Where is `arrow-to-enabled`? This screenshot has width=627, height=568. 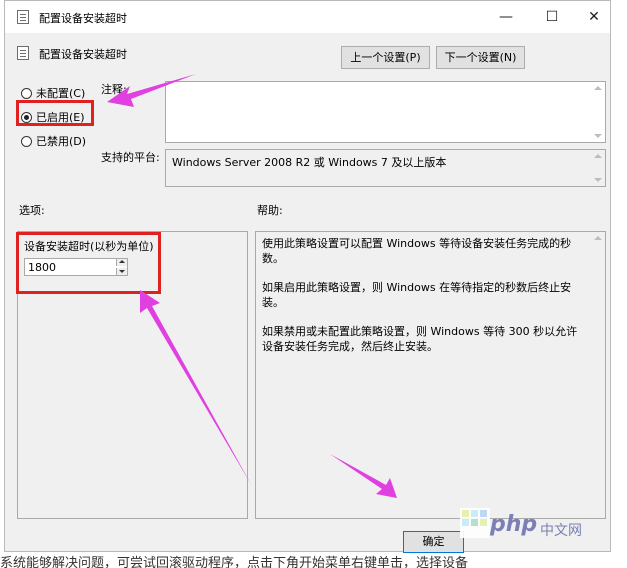
arrow-to-enabled is located at coordinates (151, 90).